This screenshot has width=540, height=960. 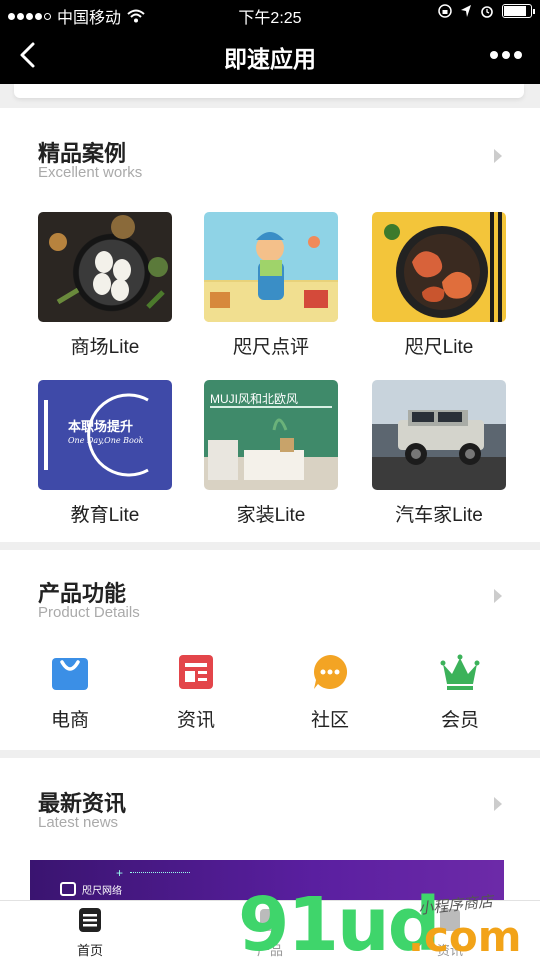 What do you see at coordinates (267, 880) in the screenshot?
I see `news-banner: + 咫尺网络` at bounding box center [267, 880].